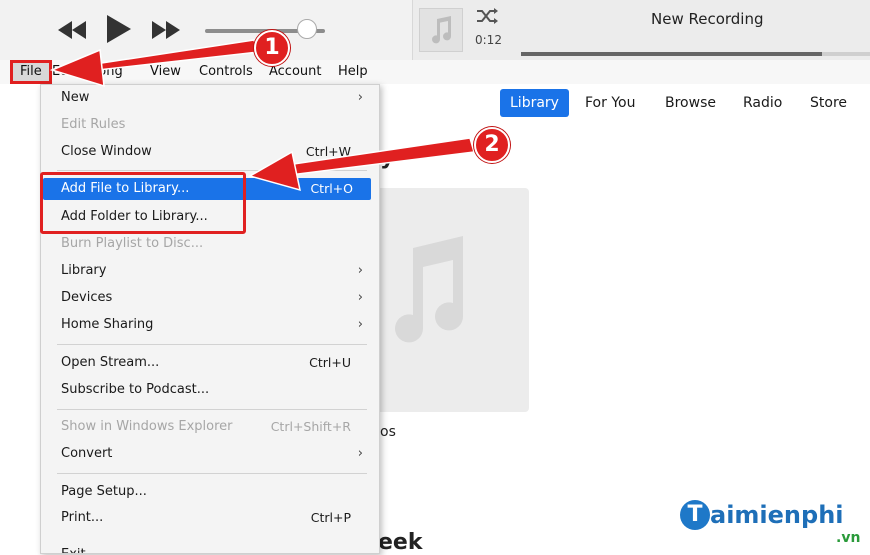  I want to click on annotation-badge-2: 2, so click(492, 145).